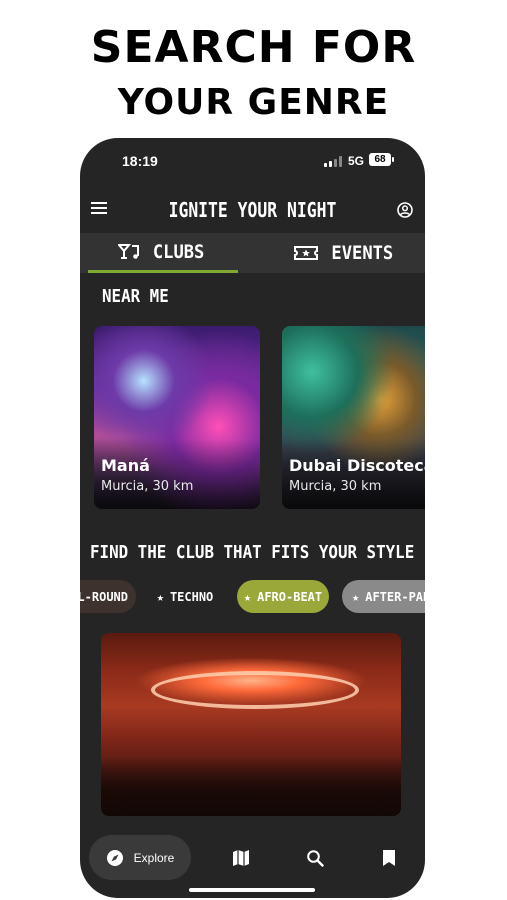 This screenshot has width=507, height=900. I want to click on genre-chip-label: AFRO-BEAT, so click(290, 596).